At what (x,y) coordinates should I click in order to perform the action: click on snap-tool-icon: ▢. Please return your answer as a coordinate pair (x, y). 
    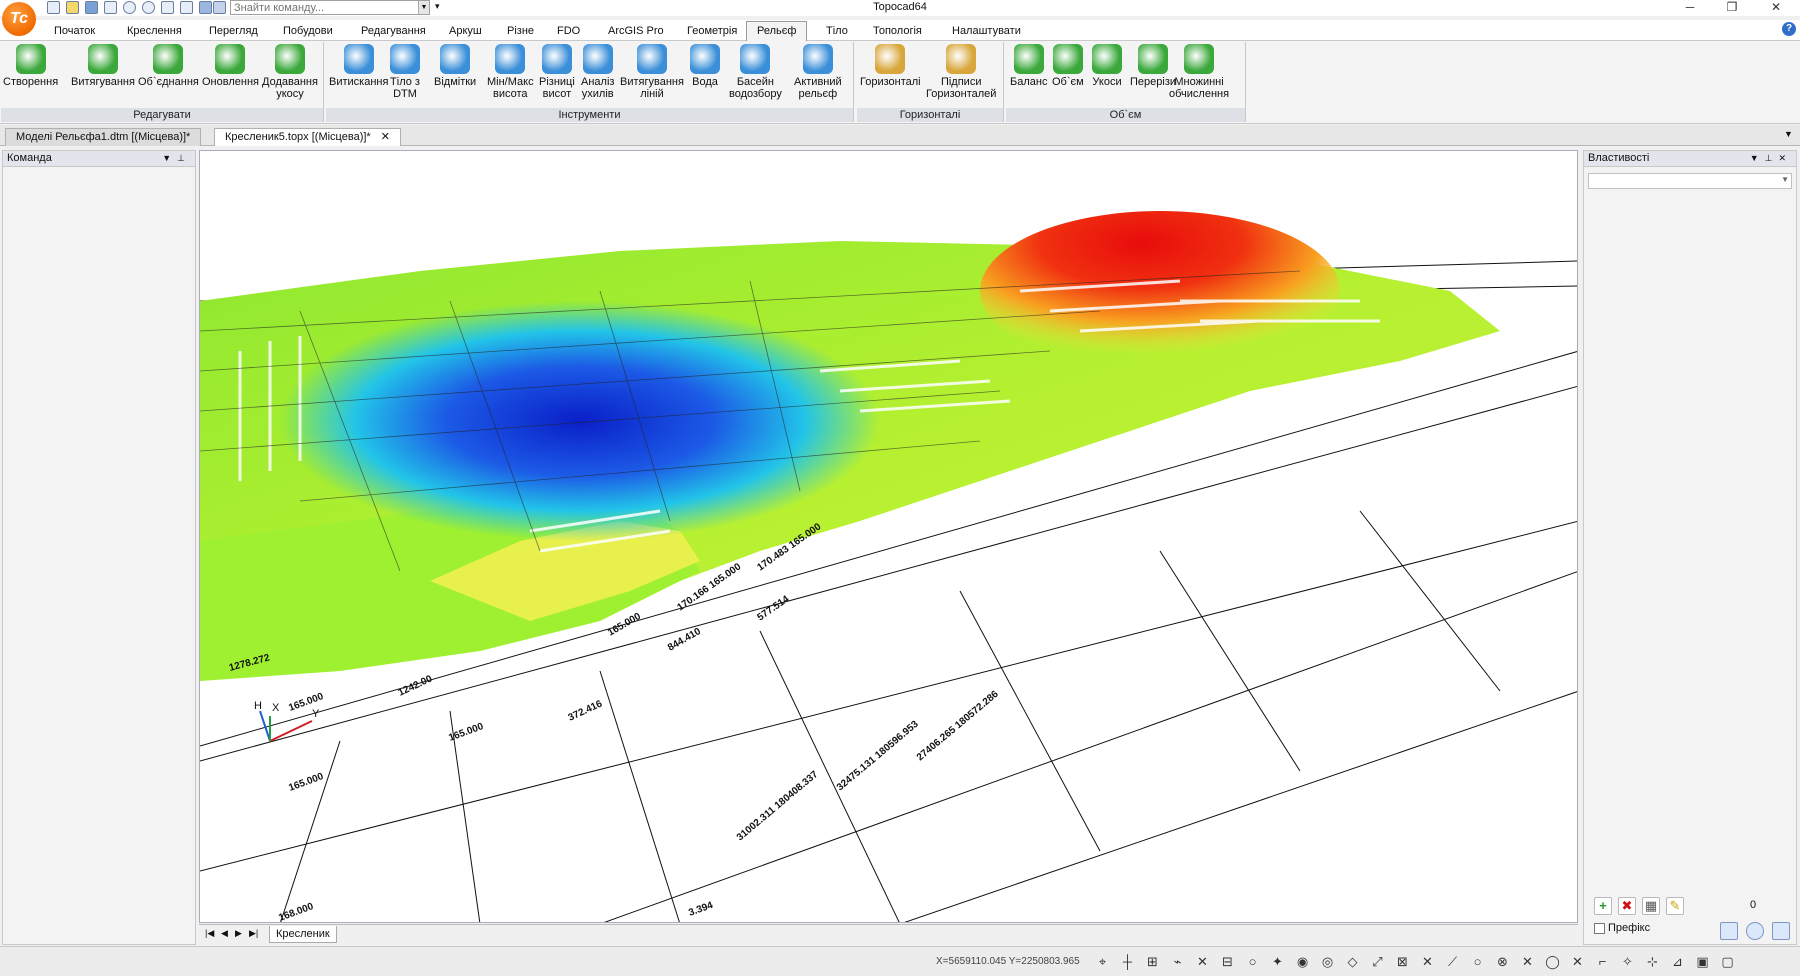
    Looking at the image, I should click on (1727, 961).